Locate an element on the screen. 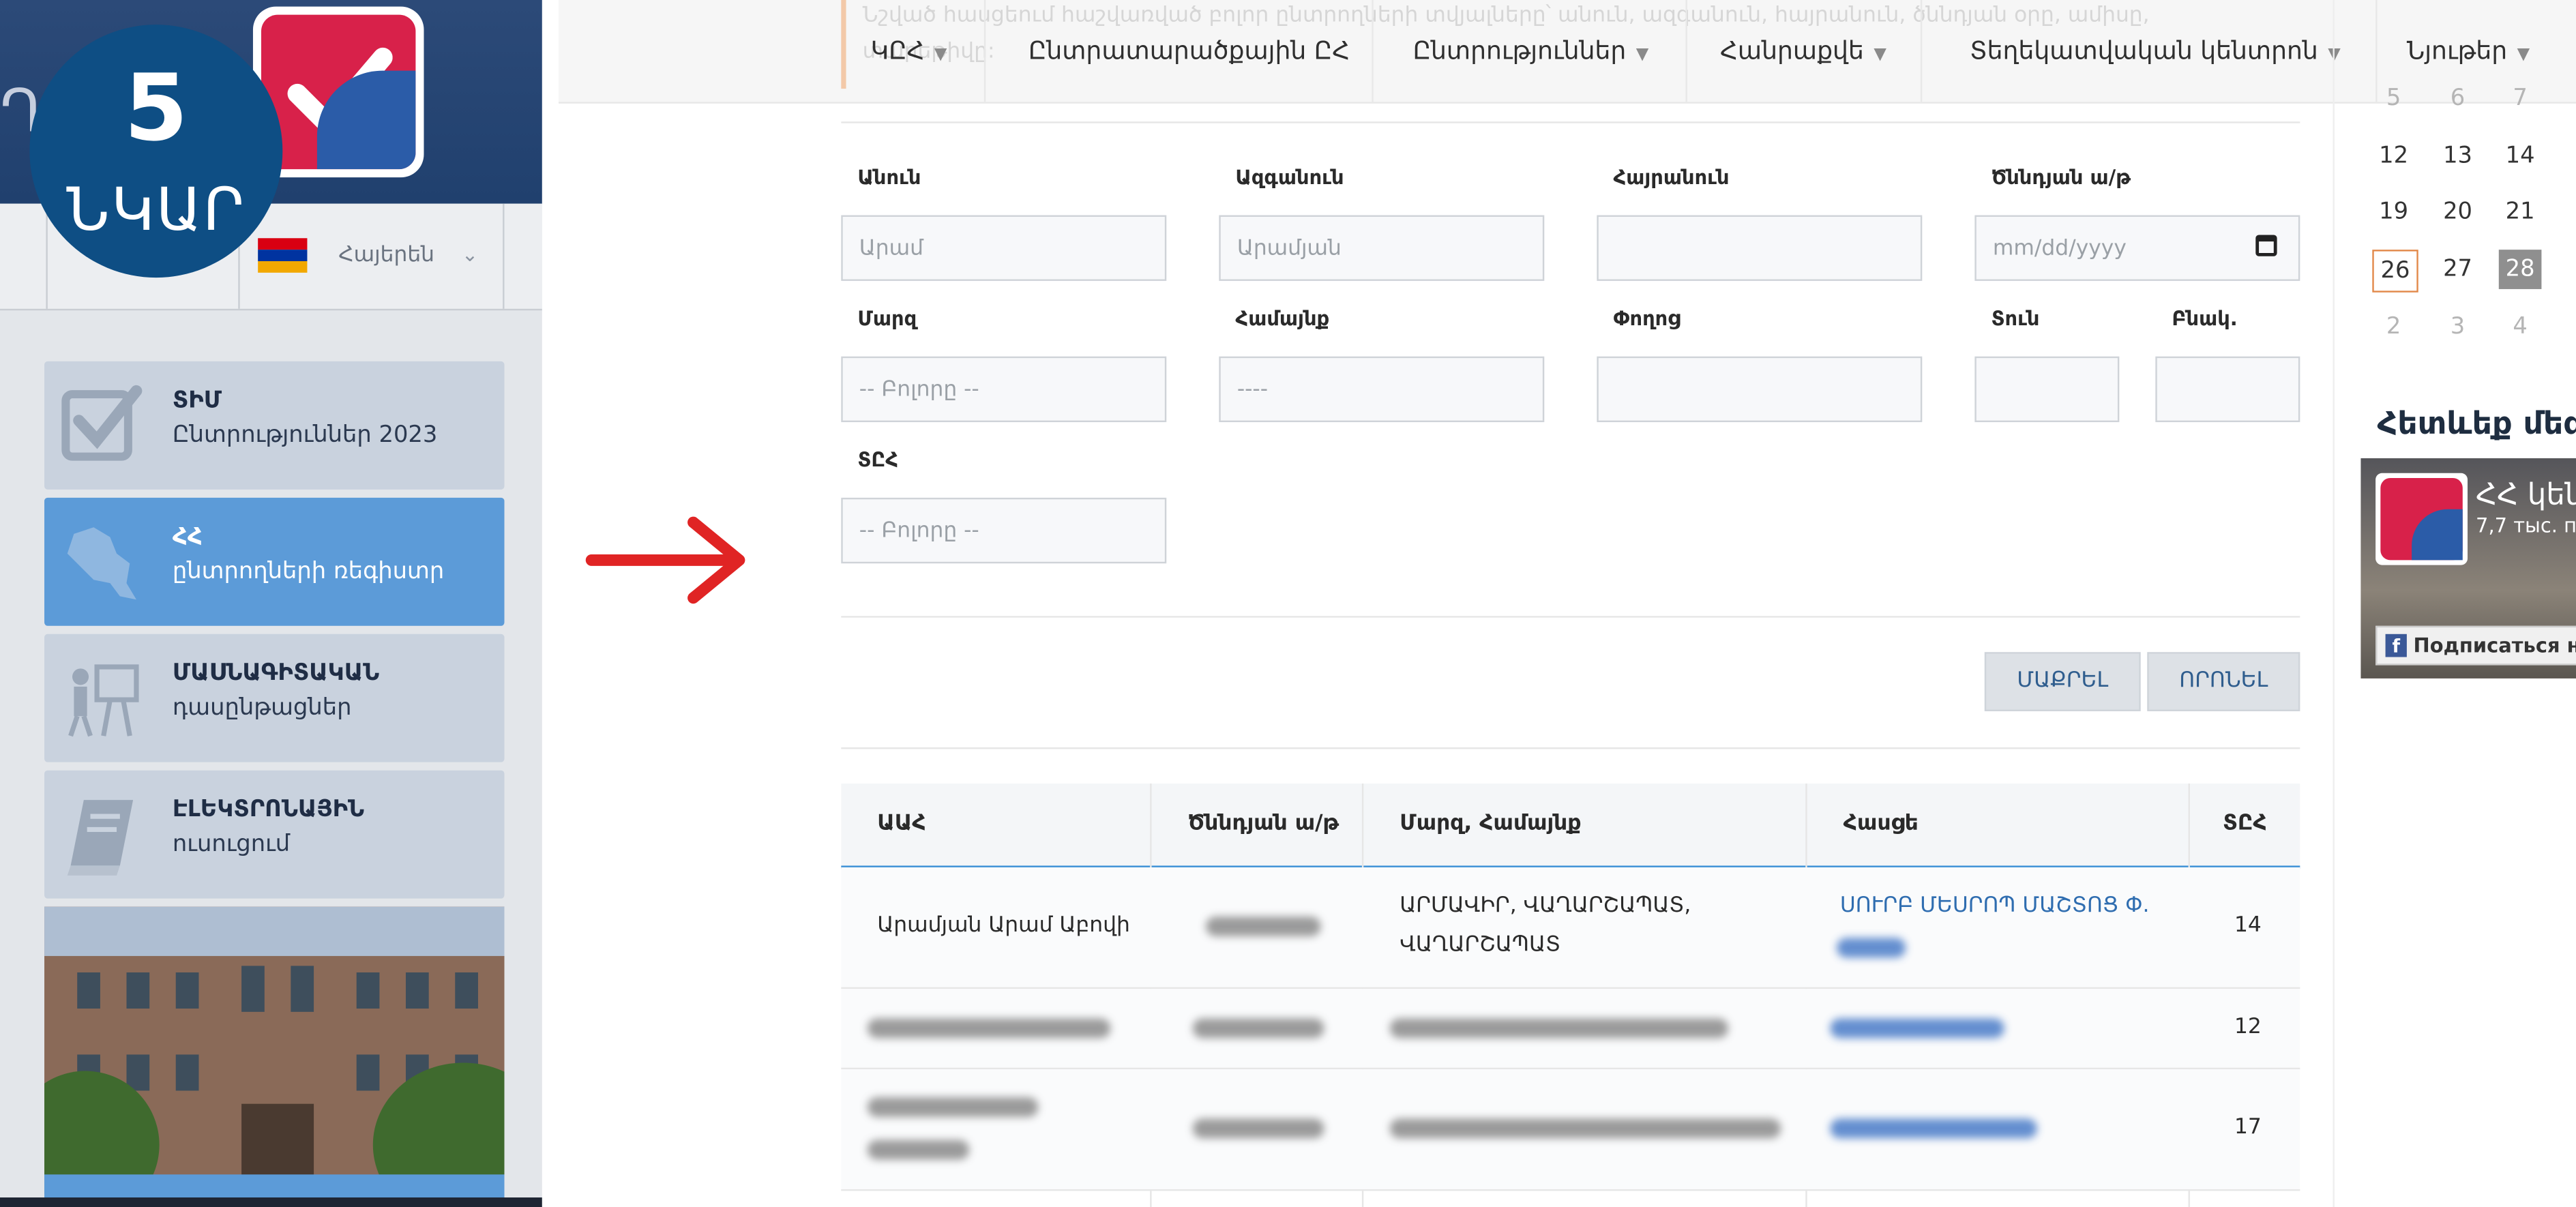 The height and width of the screenshot is (1207, 2576). fb-followers: 7,7 тыс. по is located at coordinates (2526, 525).